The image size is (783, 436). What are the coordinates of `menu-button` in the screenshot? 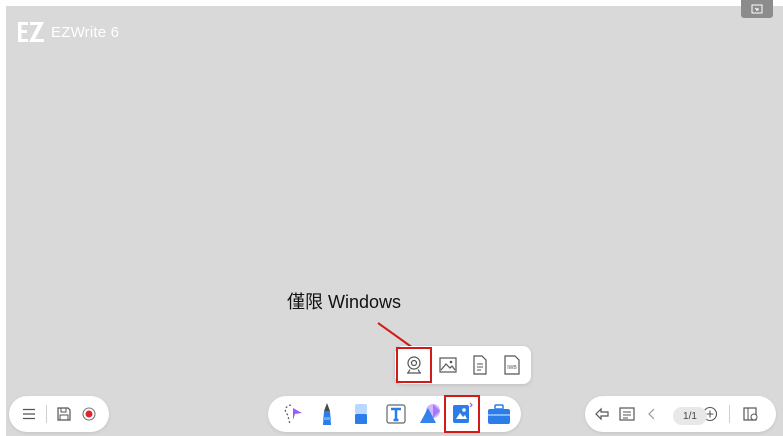 It's located at (29, 414).